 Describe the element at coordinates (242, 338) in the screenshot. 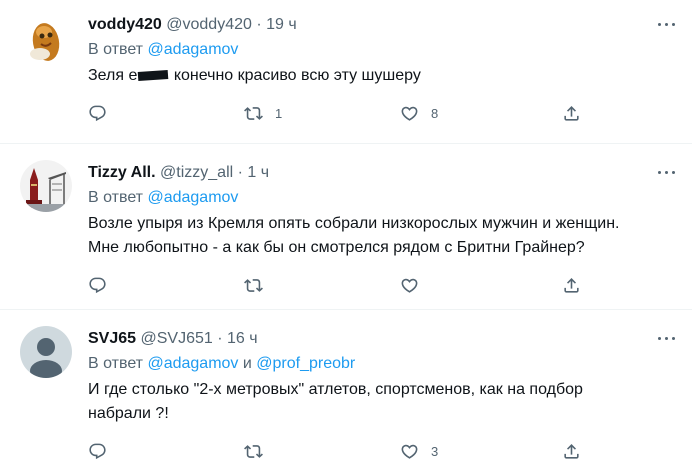

I see `timestamp: 16 ч` at that location.